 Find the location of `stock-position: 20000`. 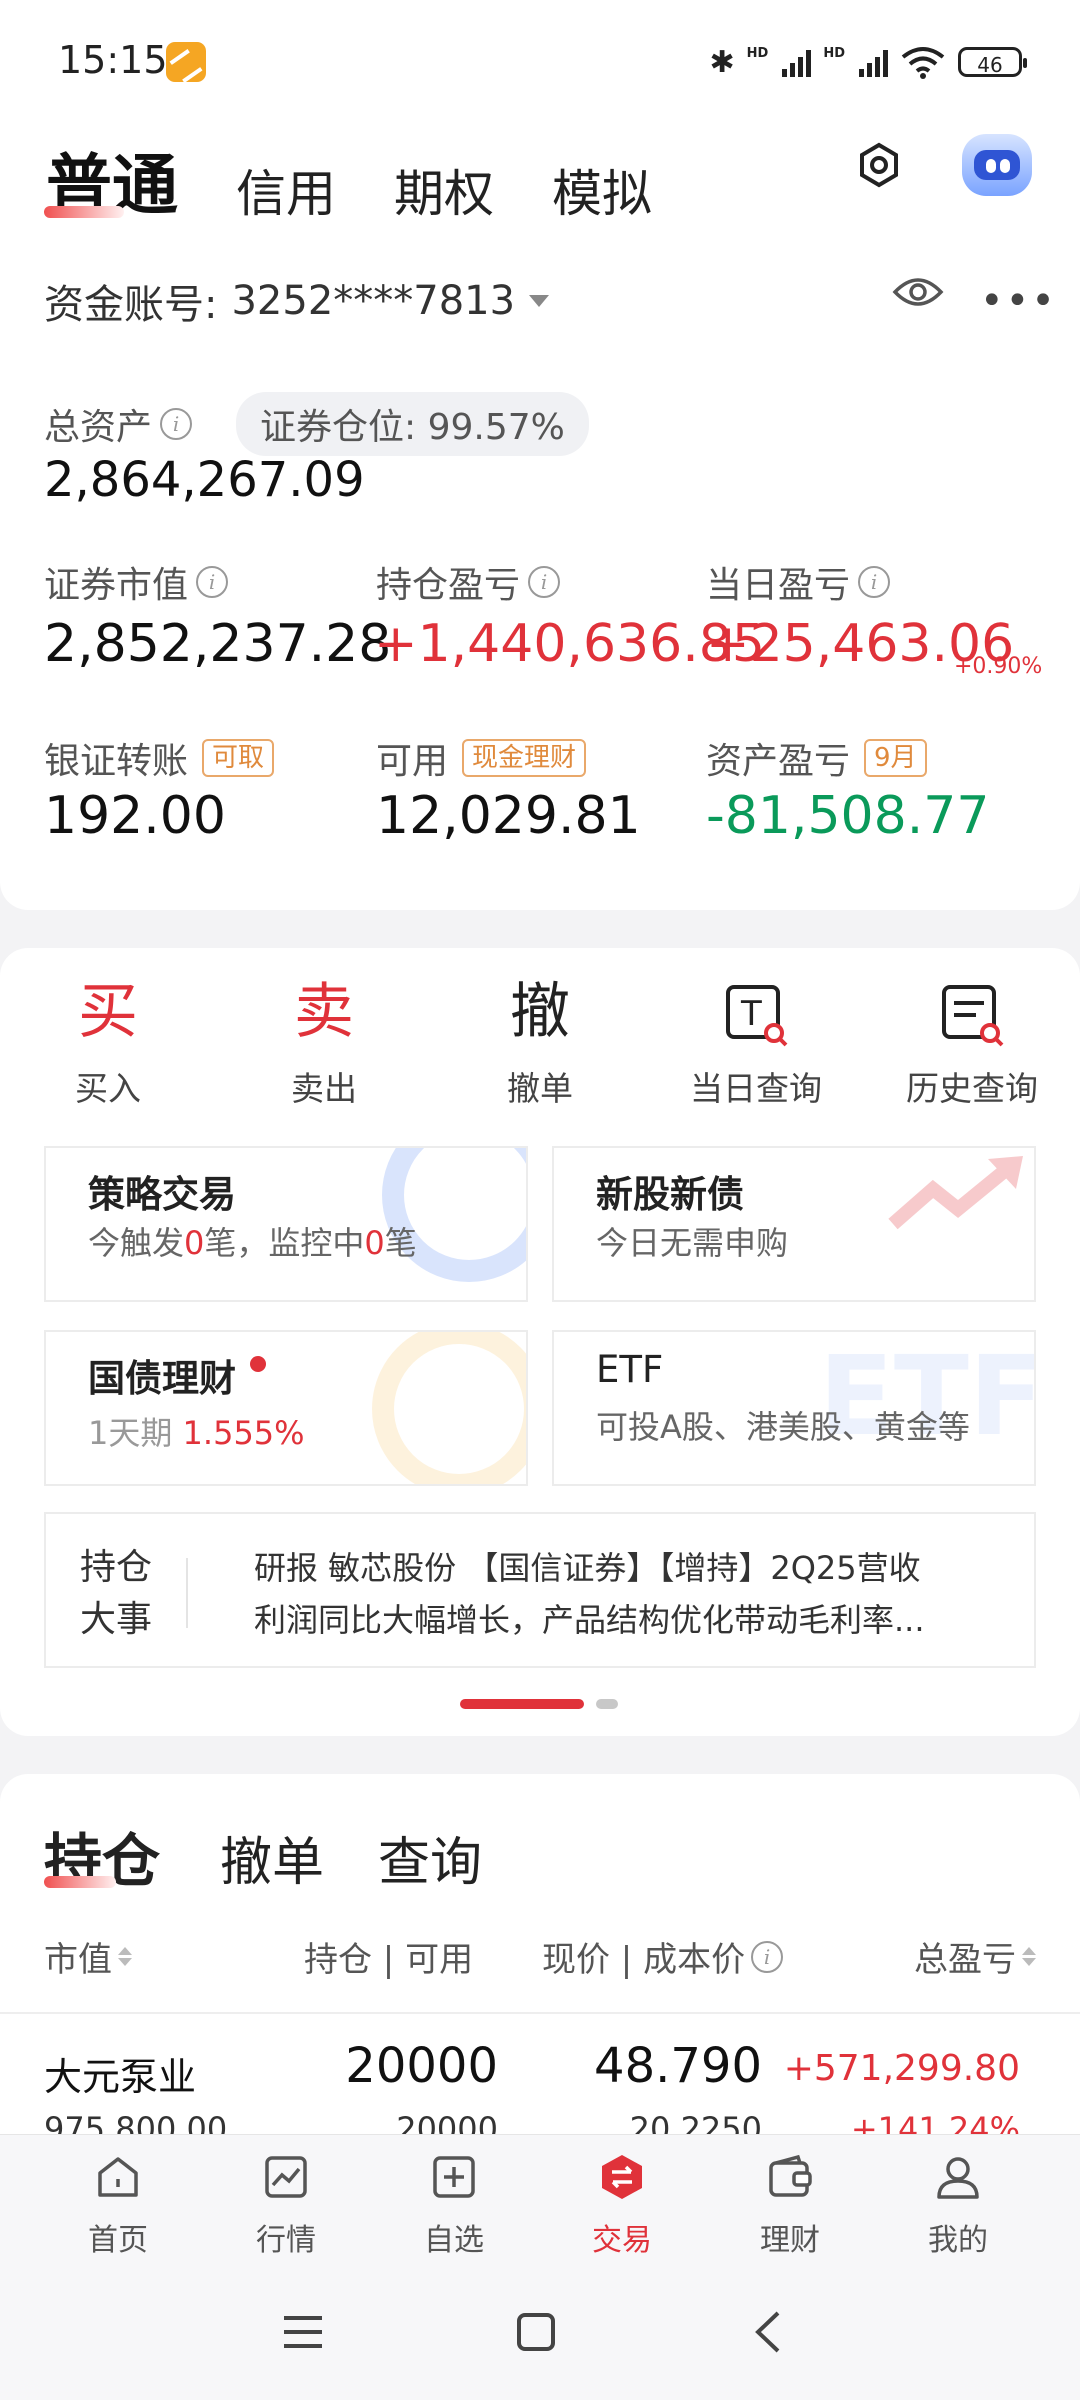

stock-position: 20000 is located at coordinates (421, 2066).